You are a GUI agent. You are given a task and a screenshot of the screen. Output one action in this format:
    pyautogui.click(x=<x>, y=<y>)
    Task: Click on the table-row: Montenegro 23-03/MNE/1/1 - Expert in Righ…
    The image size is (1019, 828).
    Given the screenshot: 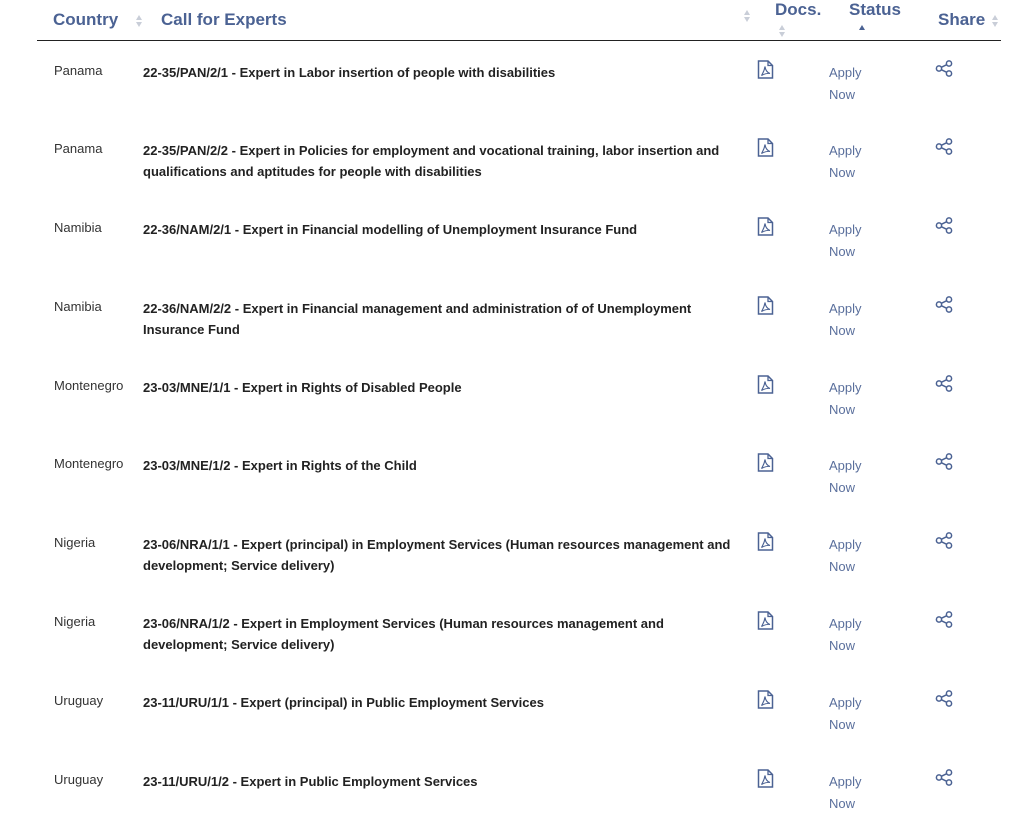 What is the action you would take?
    pyautogui.click(x=519, y=395)
    